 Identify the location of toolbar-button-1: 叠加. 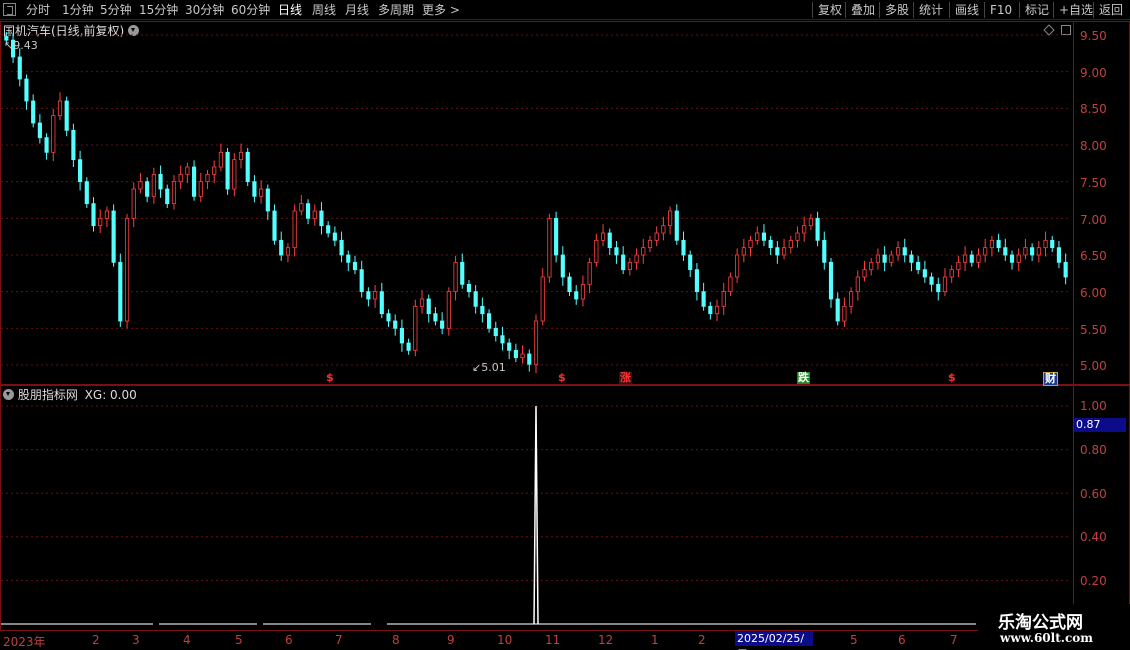
(860, 10).